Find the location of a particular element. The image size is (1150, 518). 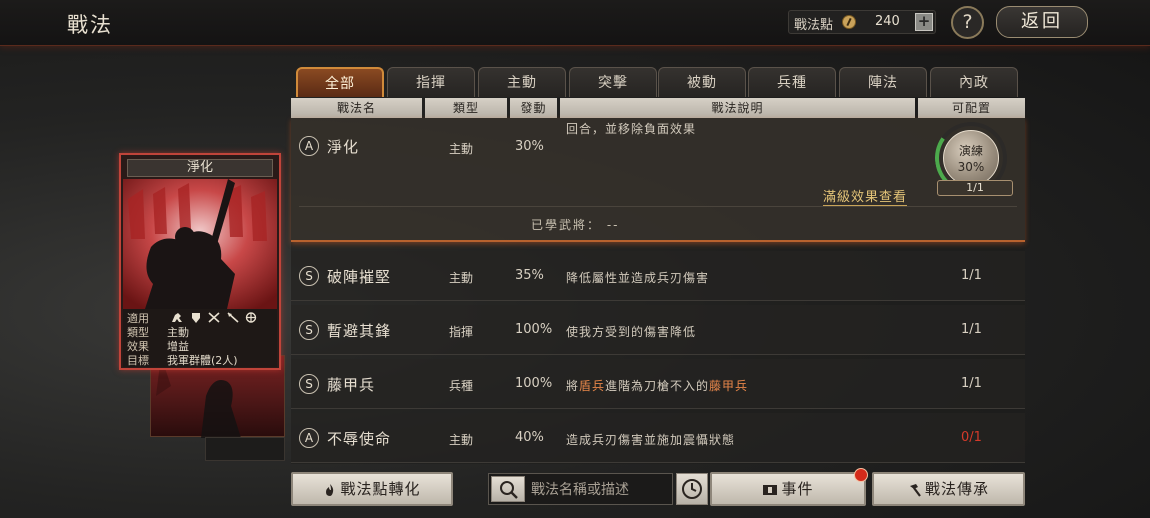

desc-text: 將 is located at coordinates (573, 386).